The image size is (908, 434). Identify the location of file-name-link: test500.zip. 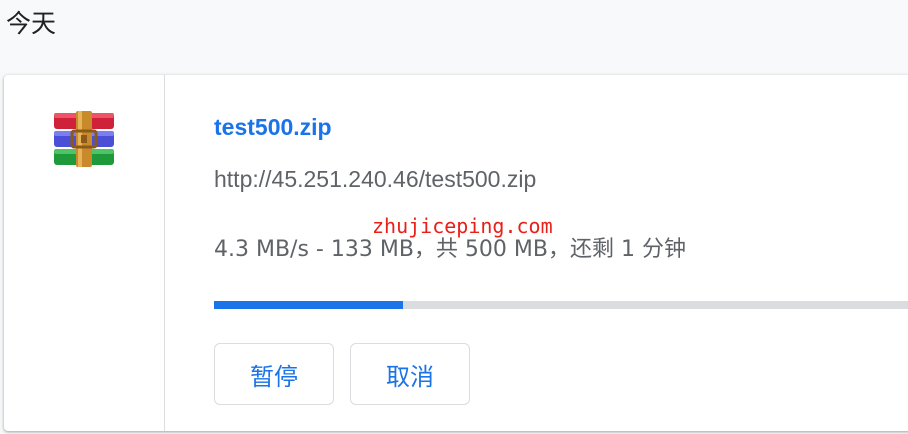
(273, 127).